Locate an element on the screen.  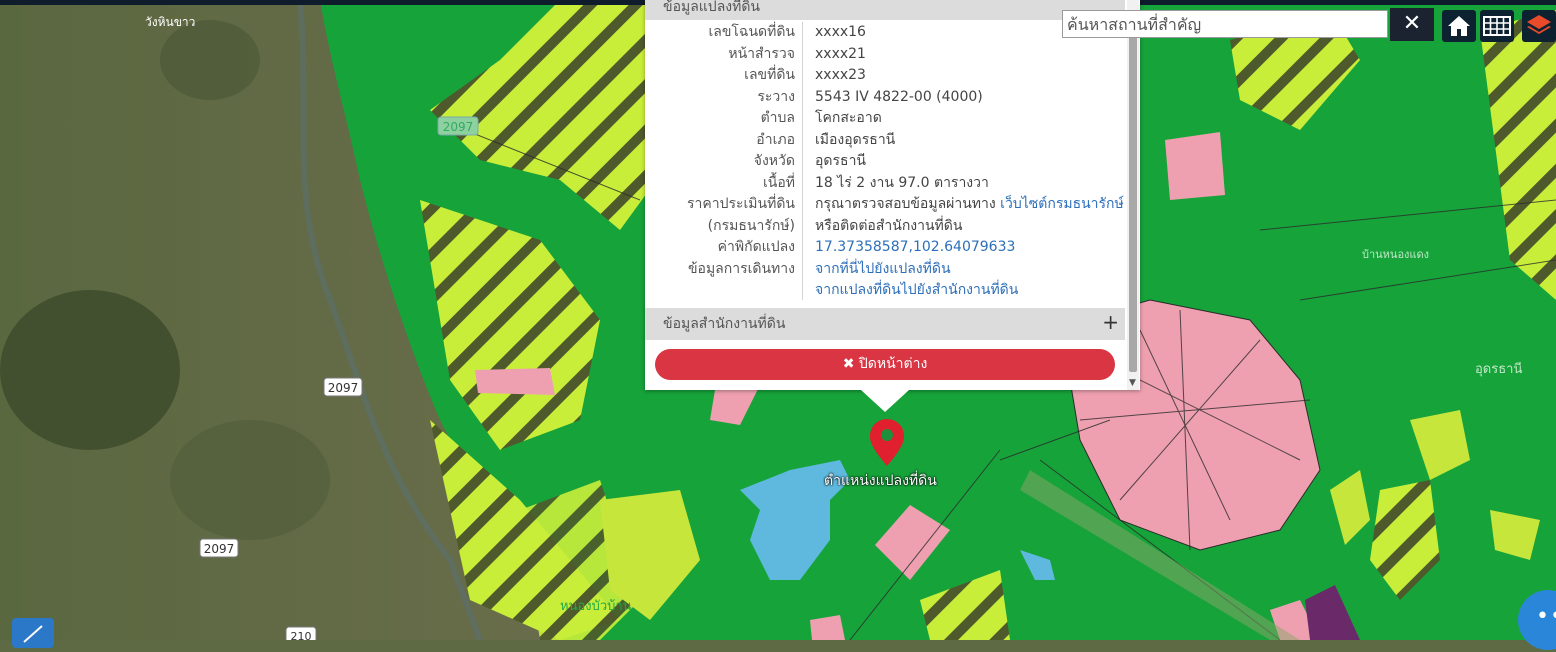
row-value: xxxx21 is located at coordinates (840, 53).